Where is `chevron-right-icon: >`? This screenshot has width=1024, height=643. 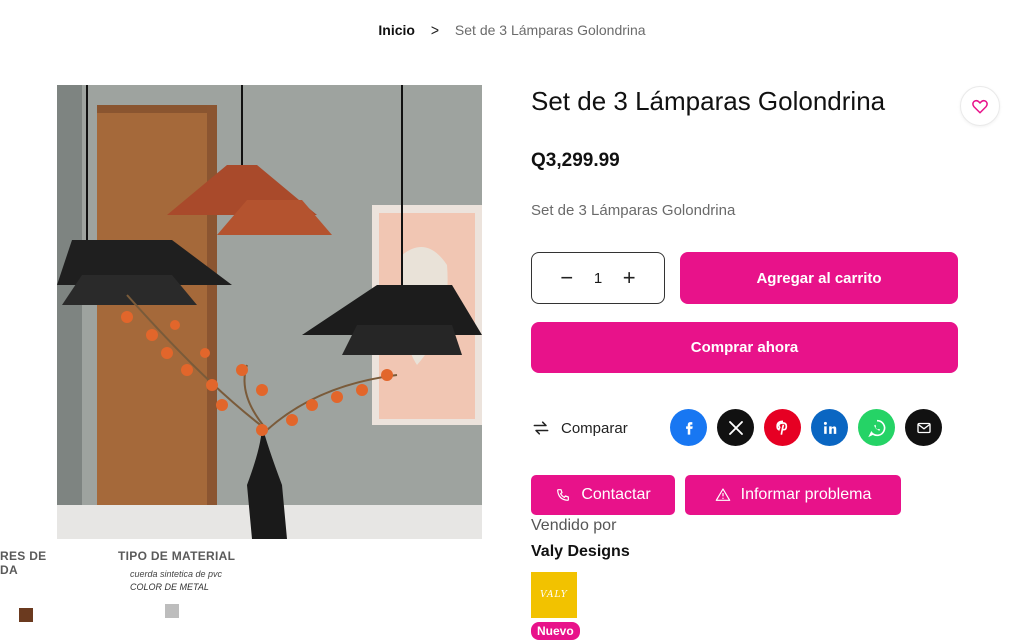 chevron-right-icon: > is located at coordinates (435, 30).